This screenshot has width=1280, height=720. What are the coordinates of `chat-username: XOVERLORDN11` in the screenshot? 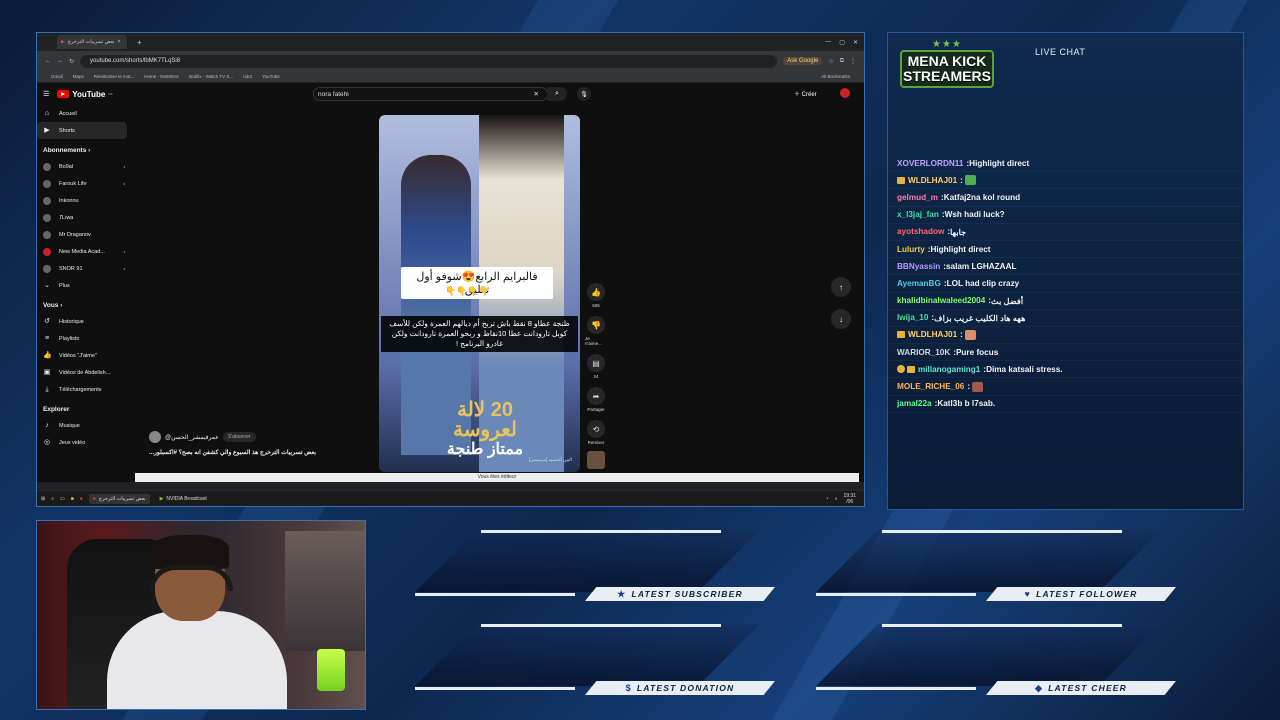 It's located at (930, 163).